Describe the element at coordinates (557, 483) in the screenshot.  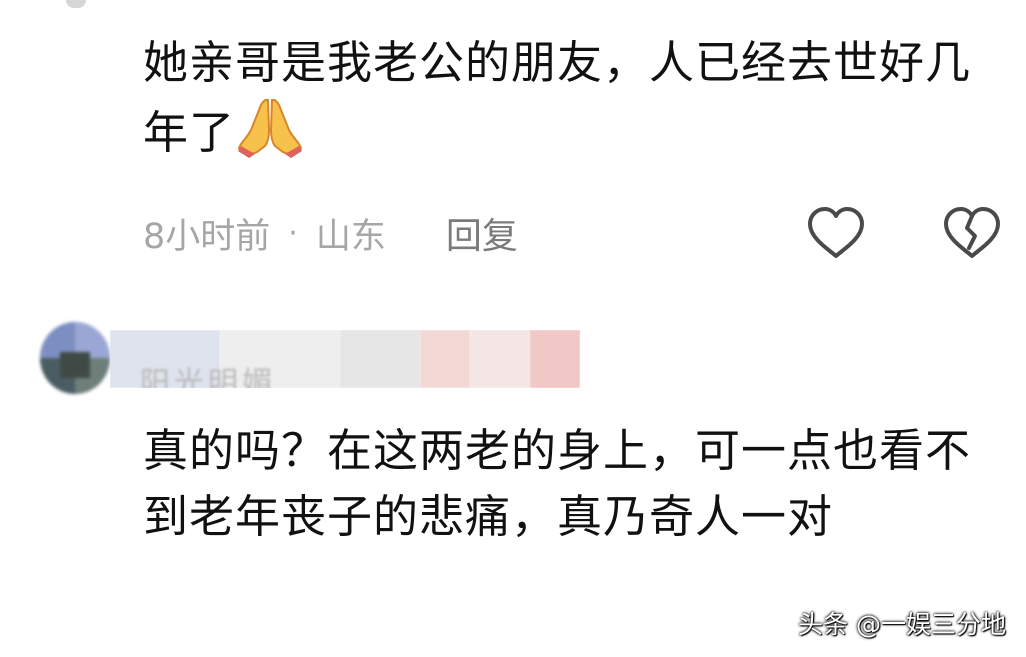
I see `comment-body: 真的吗？在这两老的身上，可一点也看不到老年丧子的悲痛，真乃奇人一对` at that location.